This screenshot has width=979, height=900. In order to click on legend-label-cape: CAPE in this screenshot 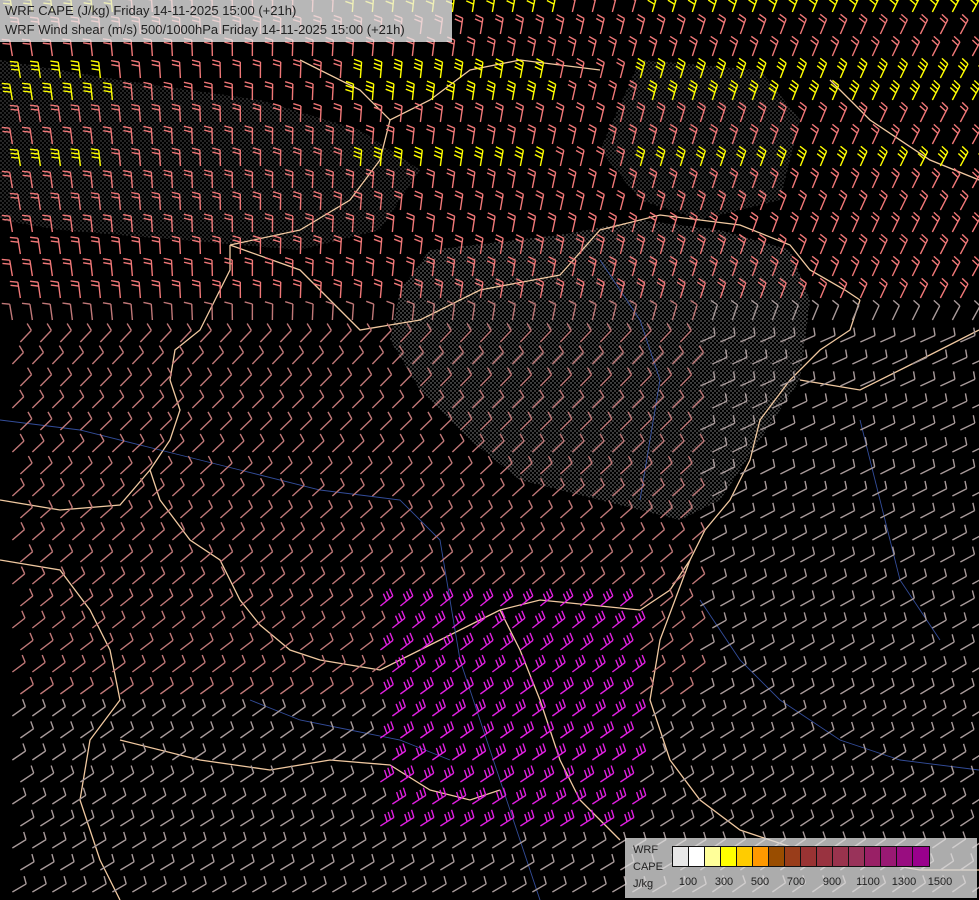, I will do `click(648, 867)`.